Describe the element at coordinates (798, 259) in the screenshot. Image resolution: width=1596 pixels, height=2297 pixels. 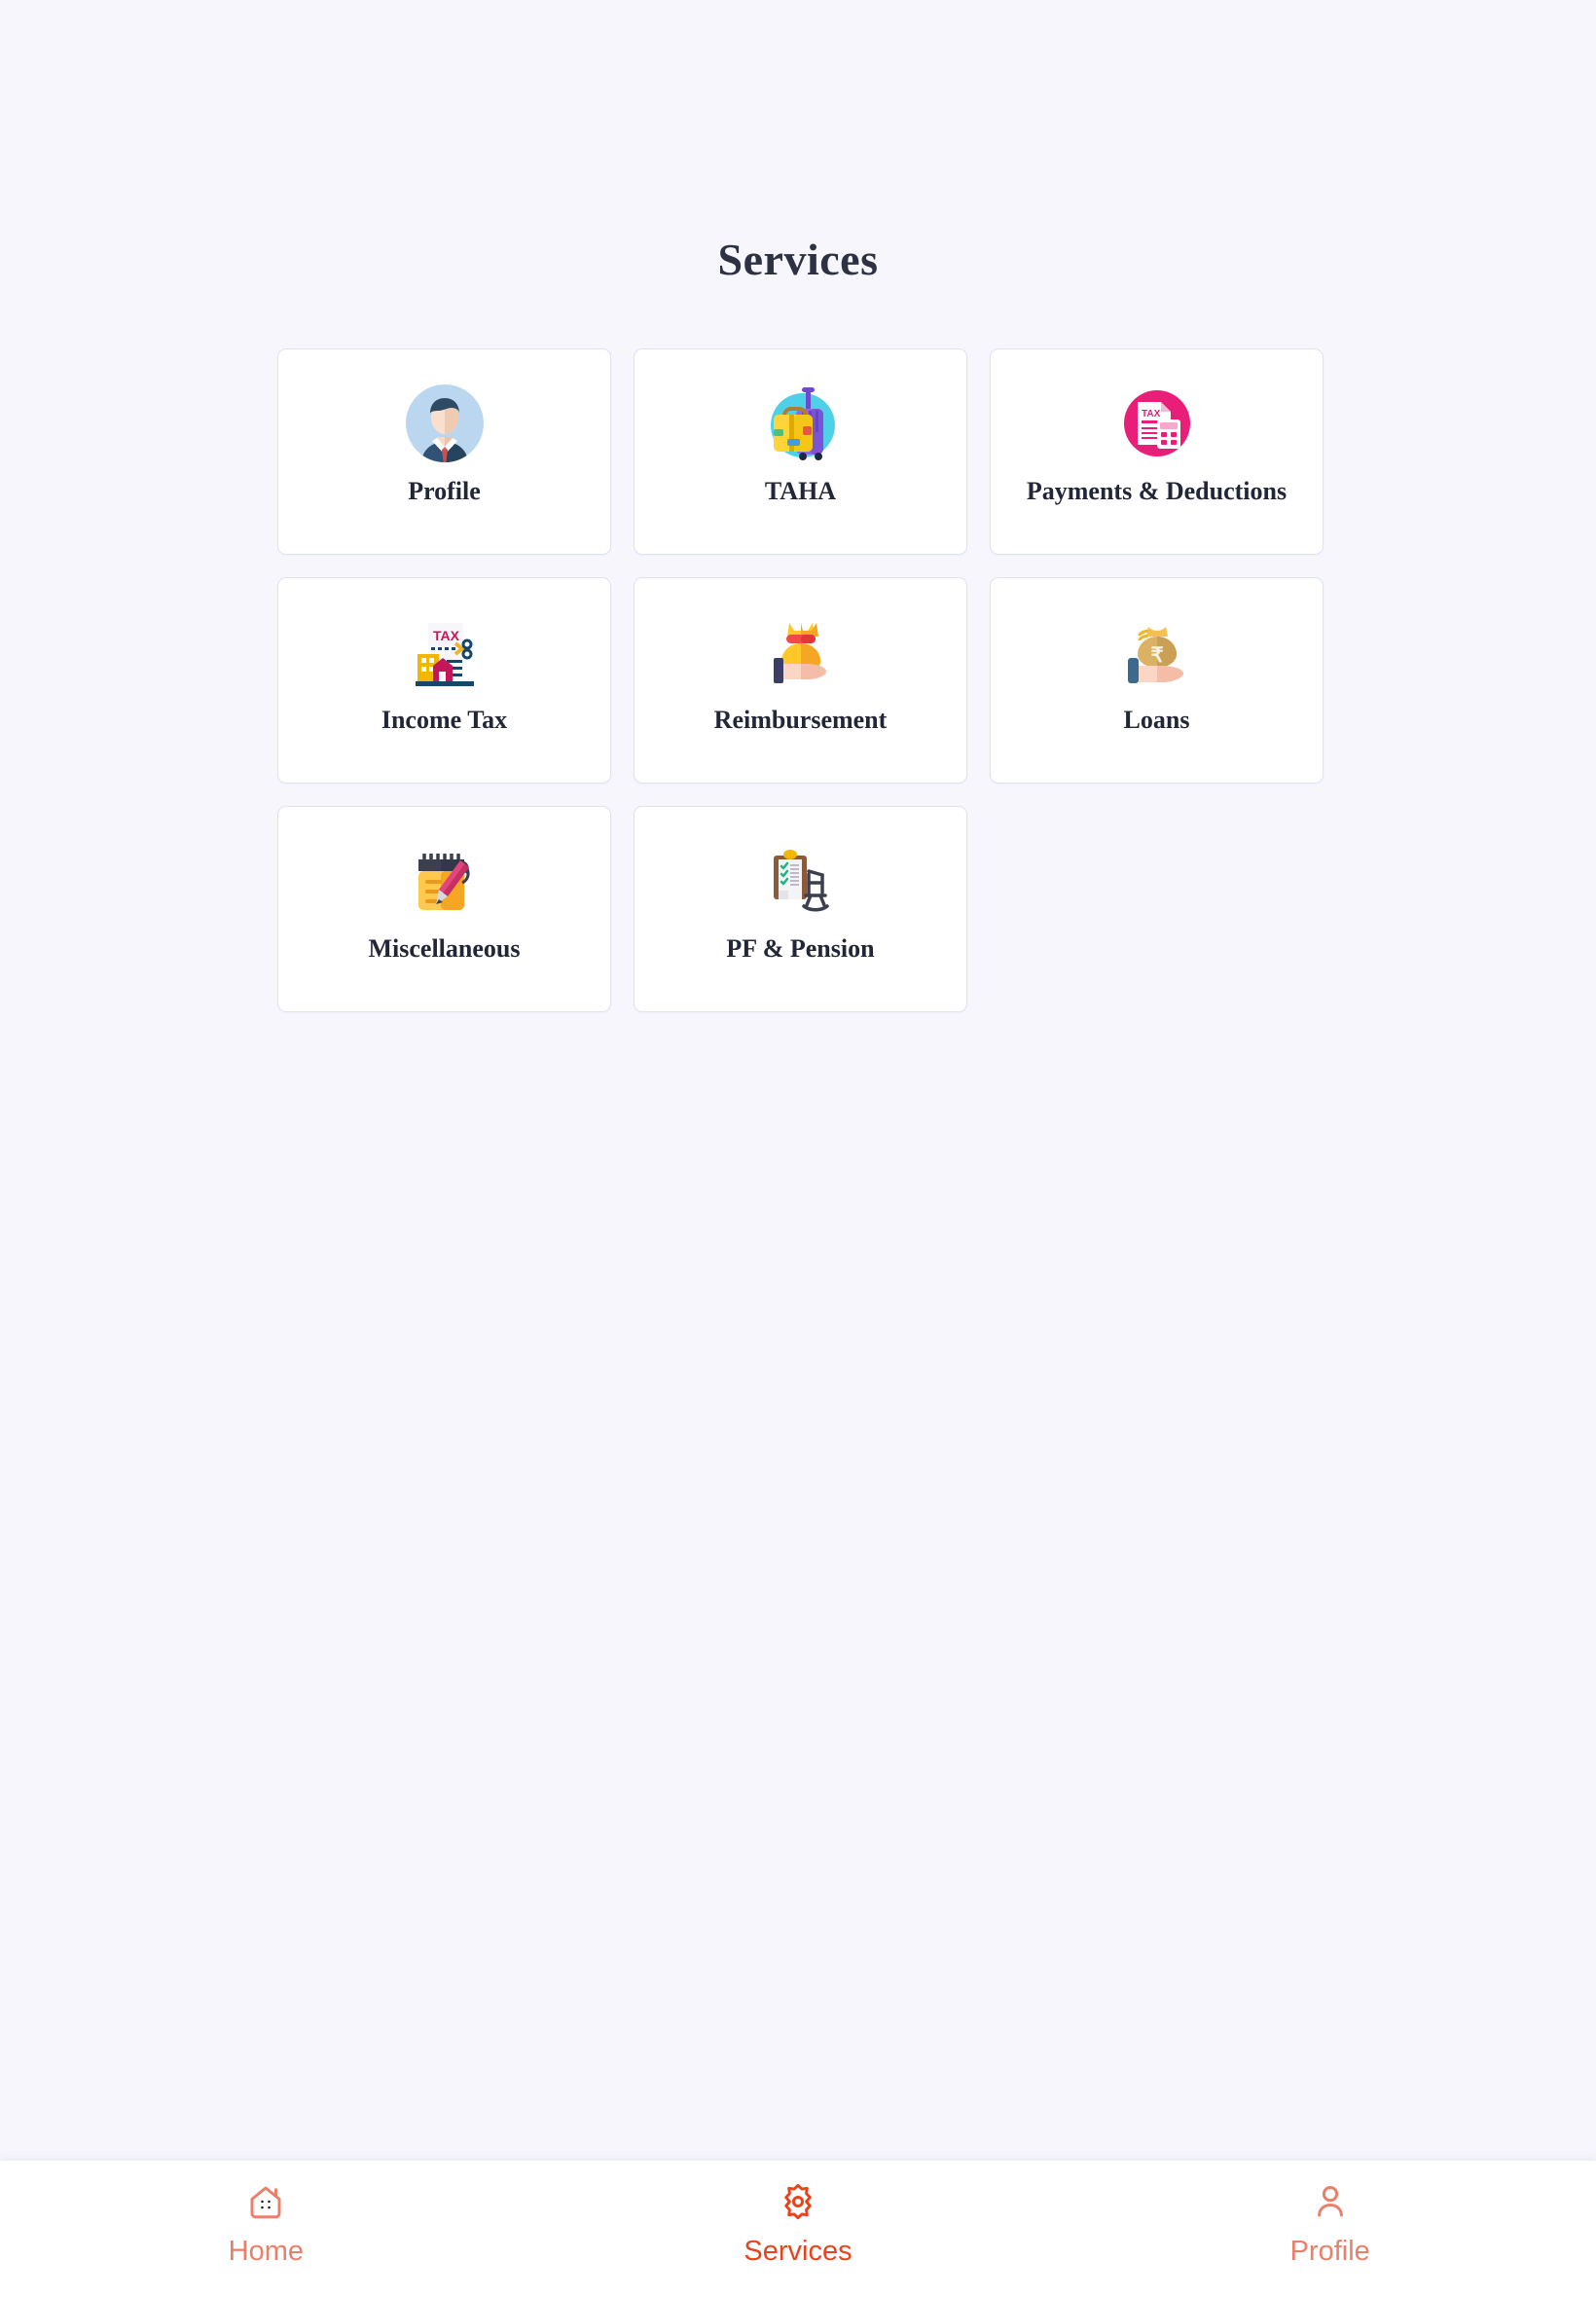
I see `page-title: Services` at that location.